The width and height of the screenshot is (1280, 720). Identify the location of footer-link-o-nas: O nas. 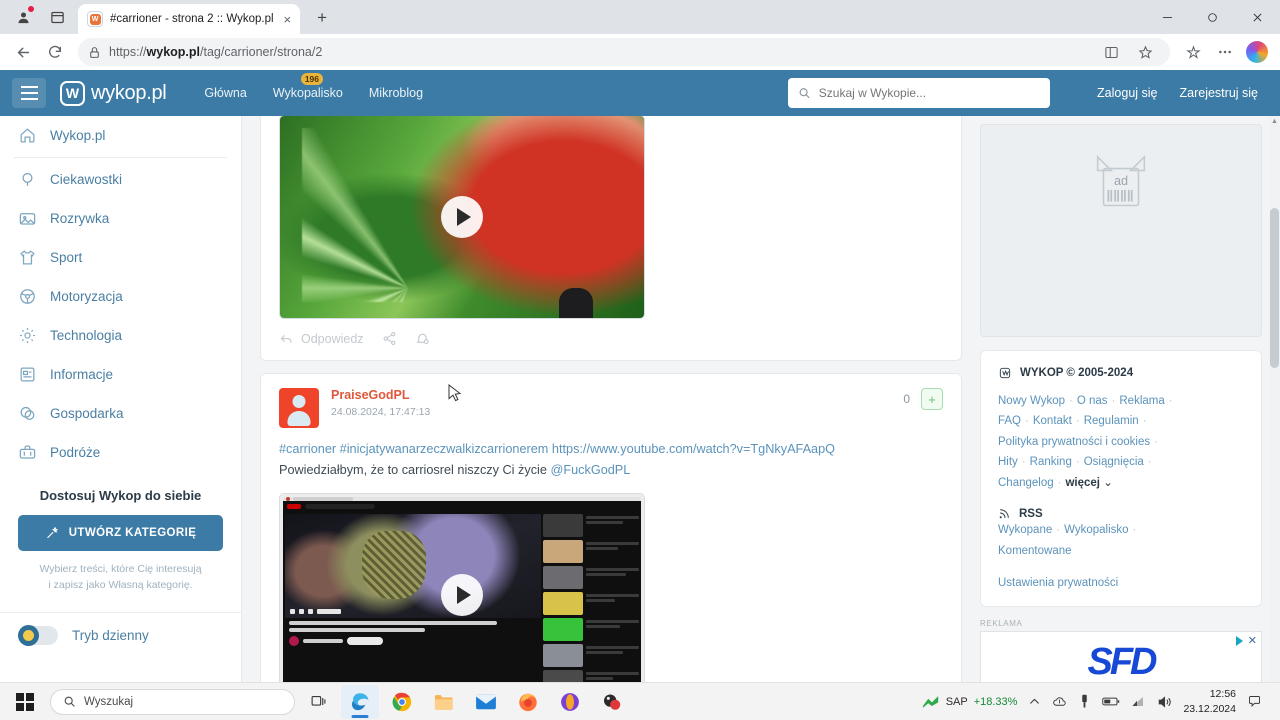
(1092, 401).